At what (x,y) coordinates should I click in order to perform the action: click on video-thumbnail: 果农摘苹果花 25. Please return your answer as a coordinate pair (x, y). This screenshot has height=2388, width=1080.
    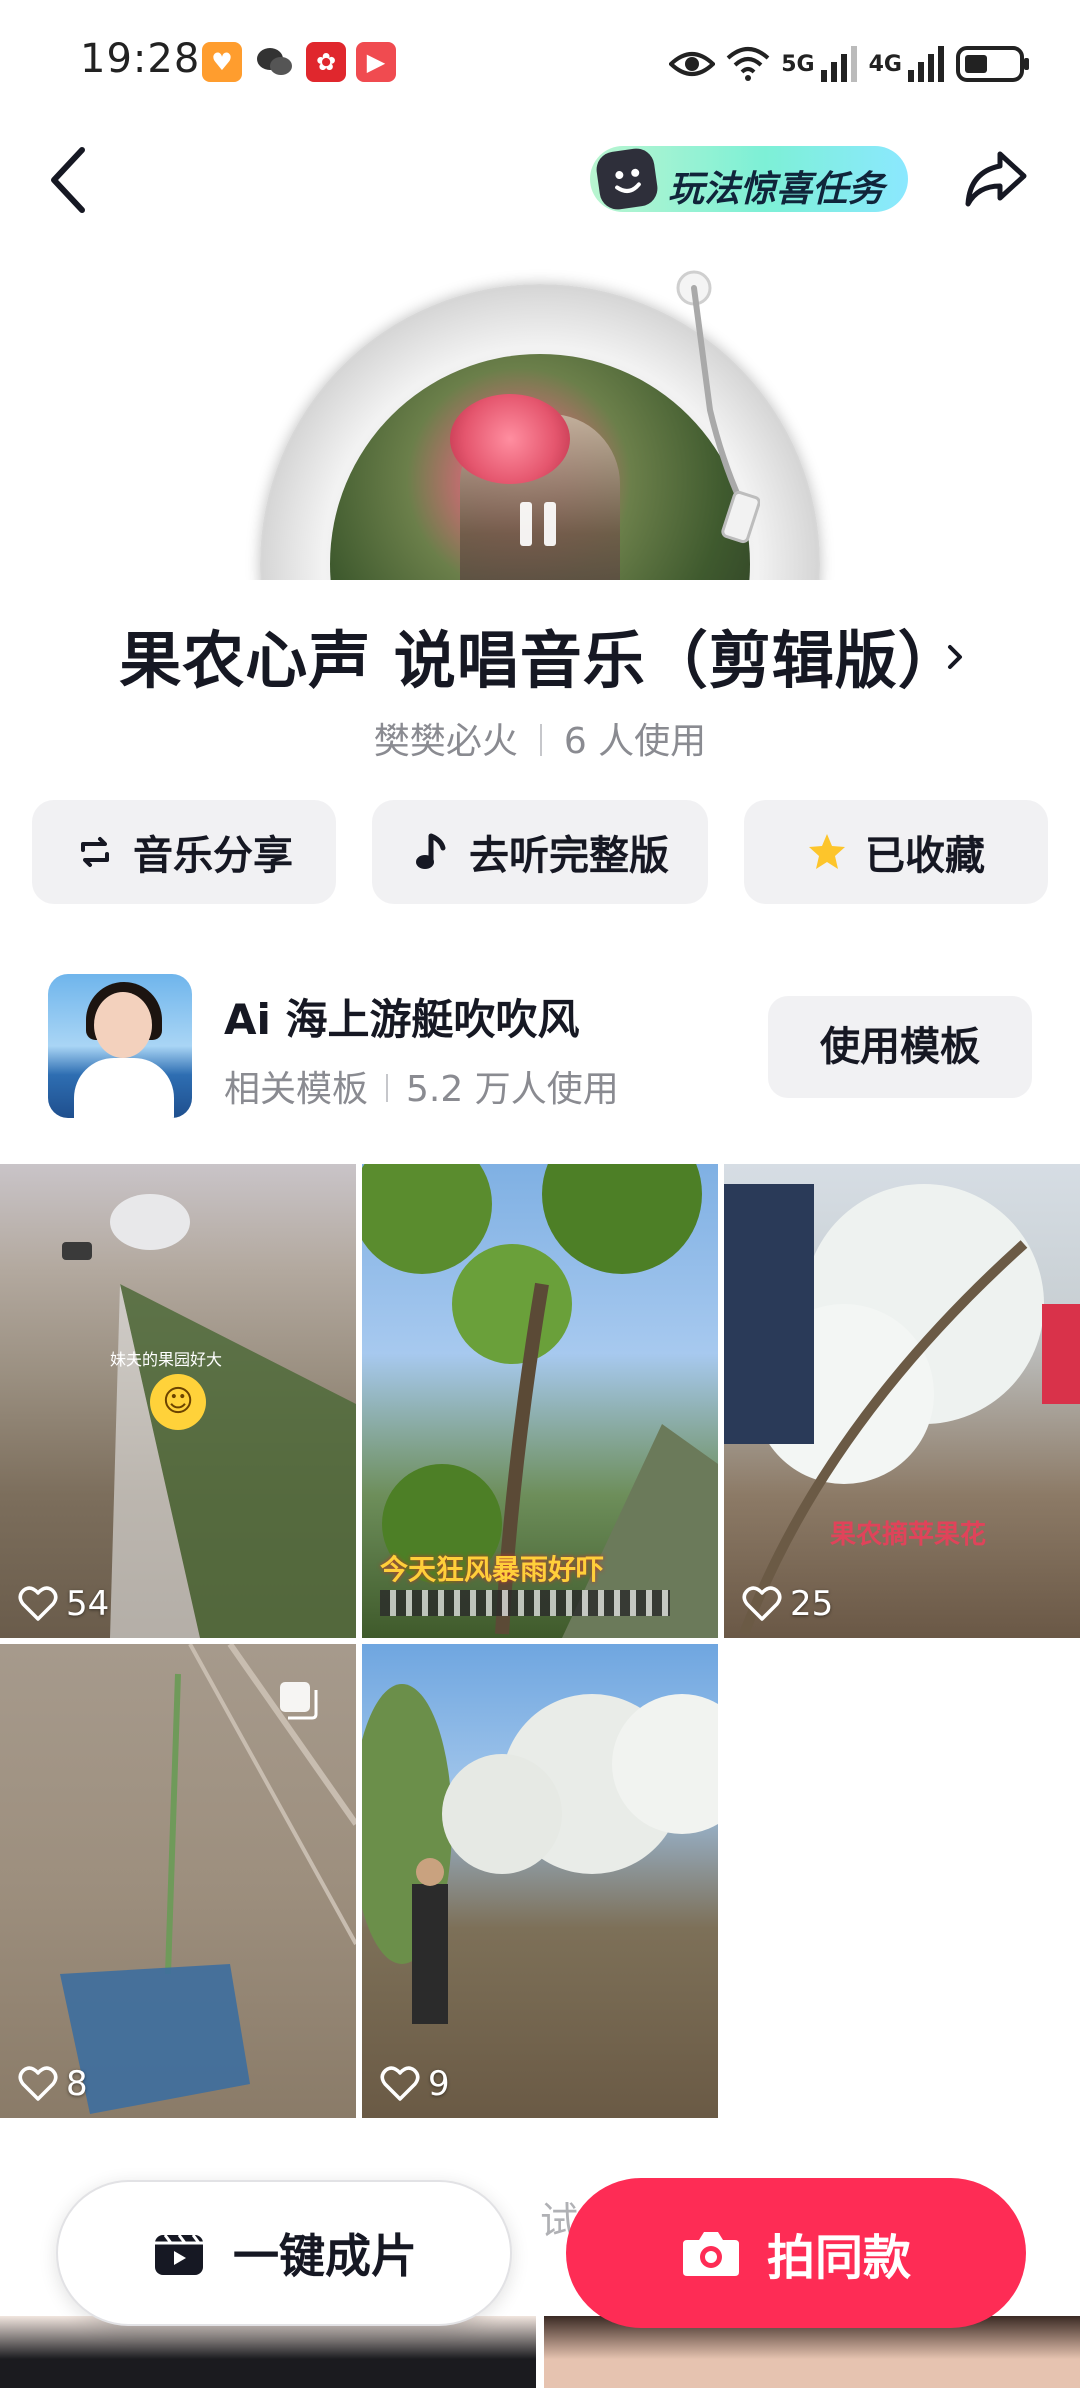
    Looking at the image, I should click on (902, 1401).